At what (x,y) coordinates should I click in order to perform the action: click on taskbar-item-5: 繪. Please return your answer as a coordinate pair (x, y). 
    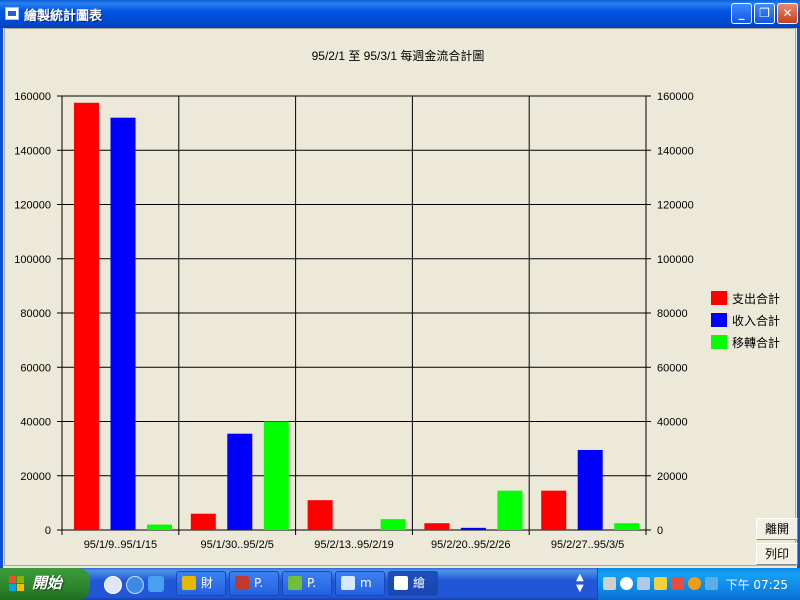
    Looking at the image, I should click on (413, 583).